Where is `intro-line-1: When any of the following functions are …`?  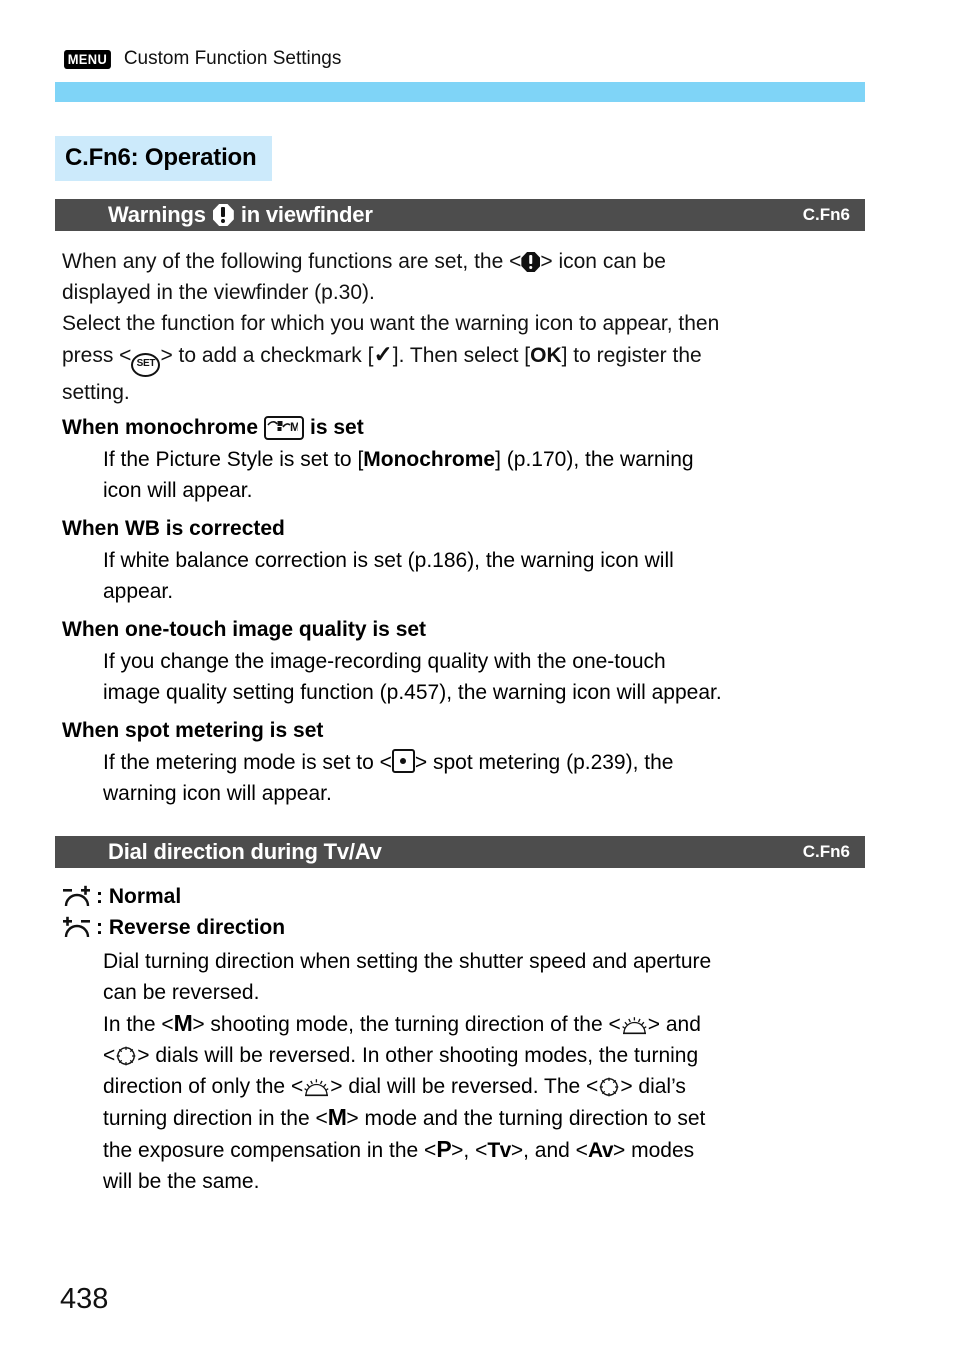
intro-line-1: When any of the following functions are … is located at coordinates (477, 261).